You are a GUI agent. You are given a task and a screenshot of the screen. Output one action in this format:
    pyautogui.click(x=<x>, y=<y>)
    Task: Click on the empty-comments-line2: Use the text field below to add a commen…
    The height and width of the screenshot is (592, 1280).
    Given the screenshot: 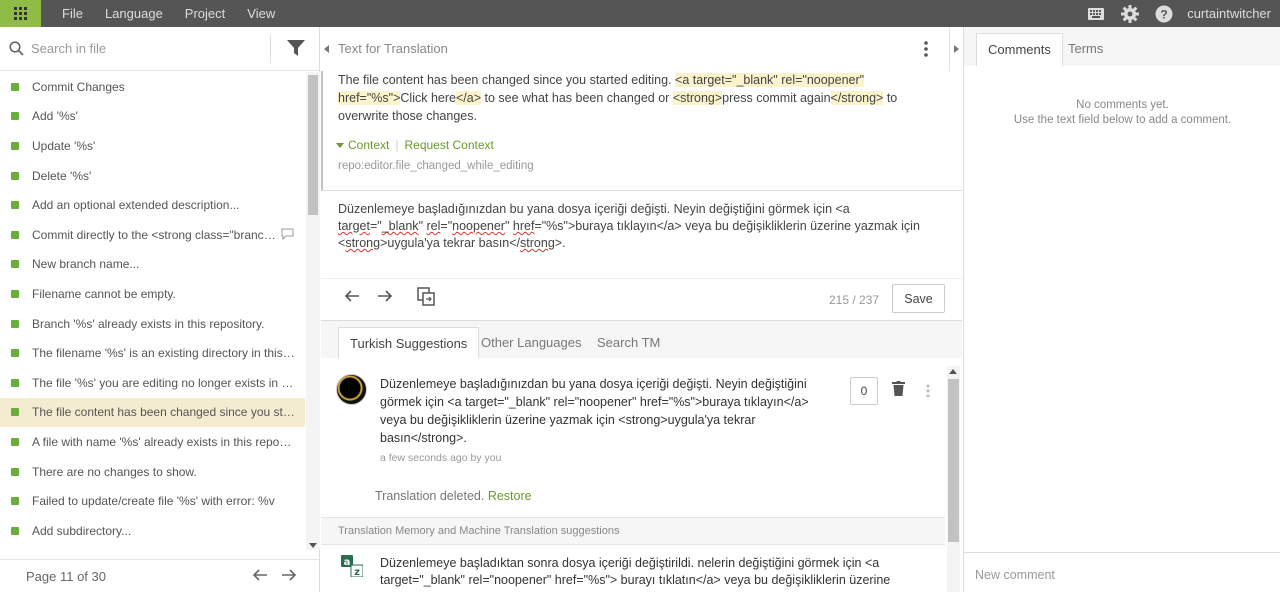 What is the action you would take?
    pyautogui.click(x=1122, y=120)
    